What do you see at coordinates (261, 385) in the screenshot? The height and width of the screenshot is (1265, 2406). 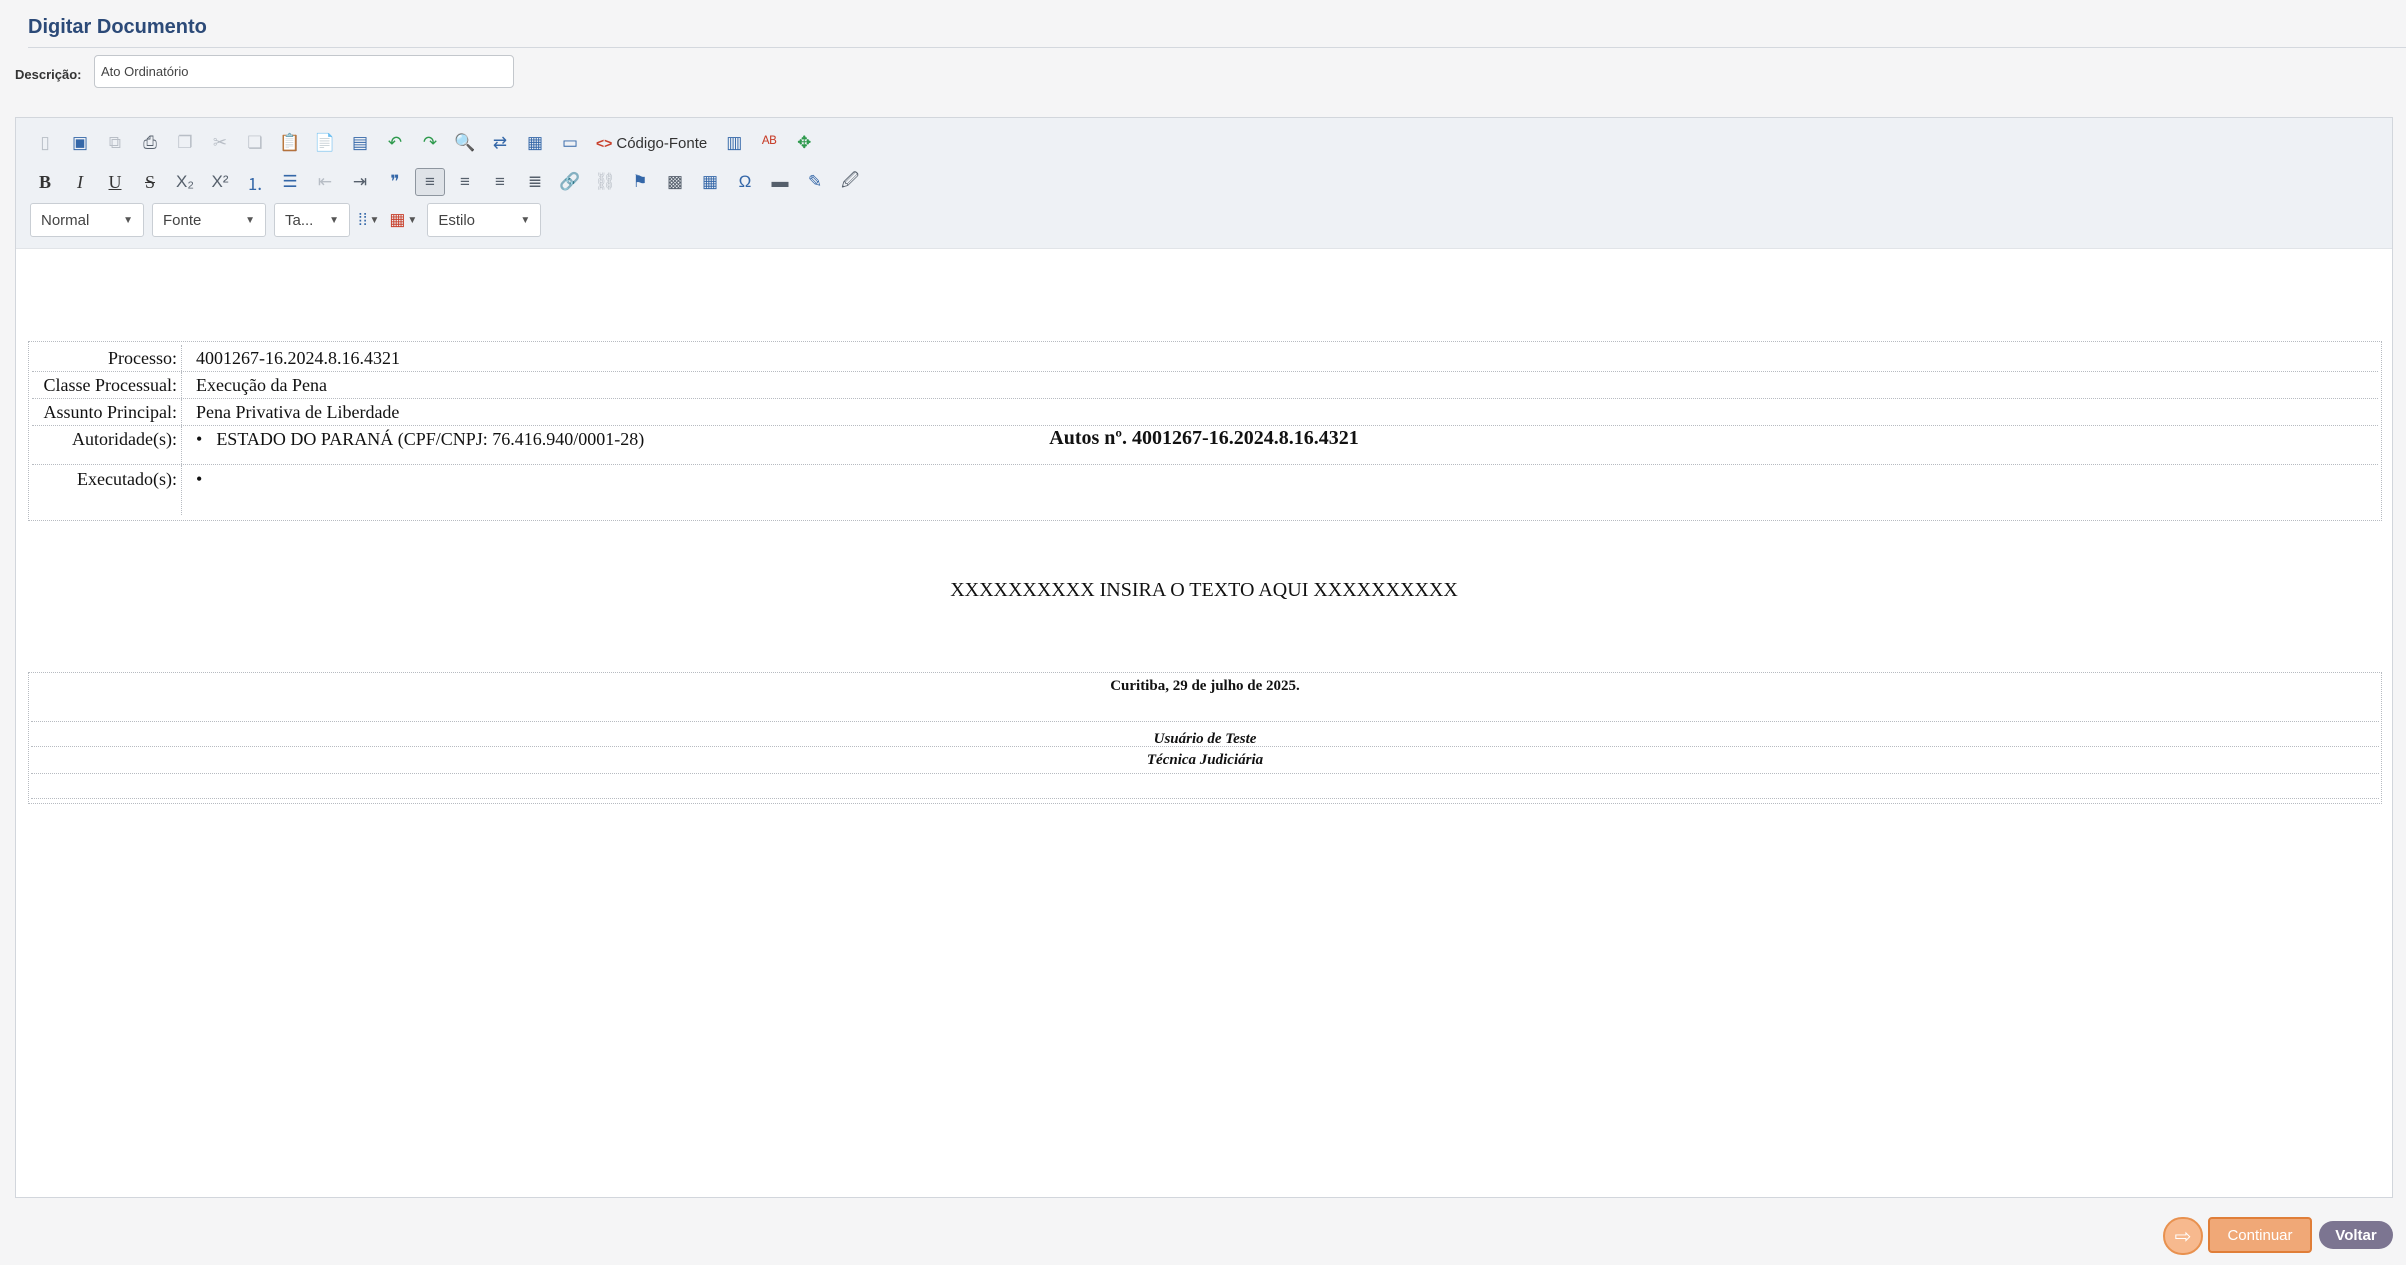 I see `row-value: Execução da Pena` at bounding box center [261, 385].